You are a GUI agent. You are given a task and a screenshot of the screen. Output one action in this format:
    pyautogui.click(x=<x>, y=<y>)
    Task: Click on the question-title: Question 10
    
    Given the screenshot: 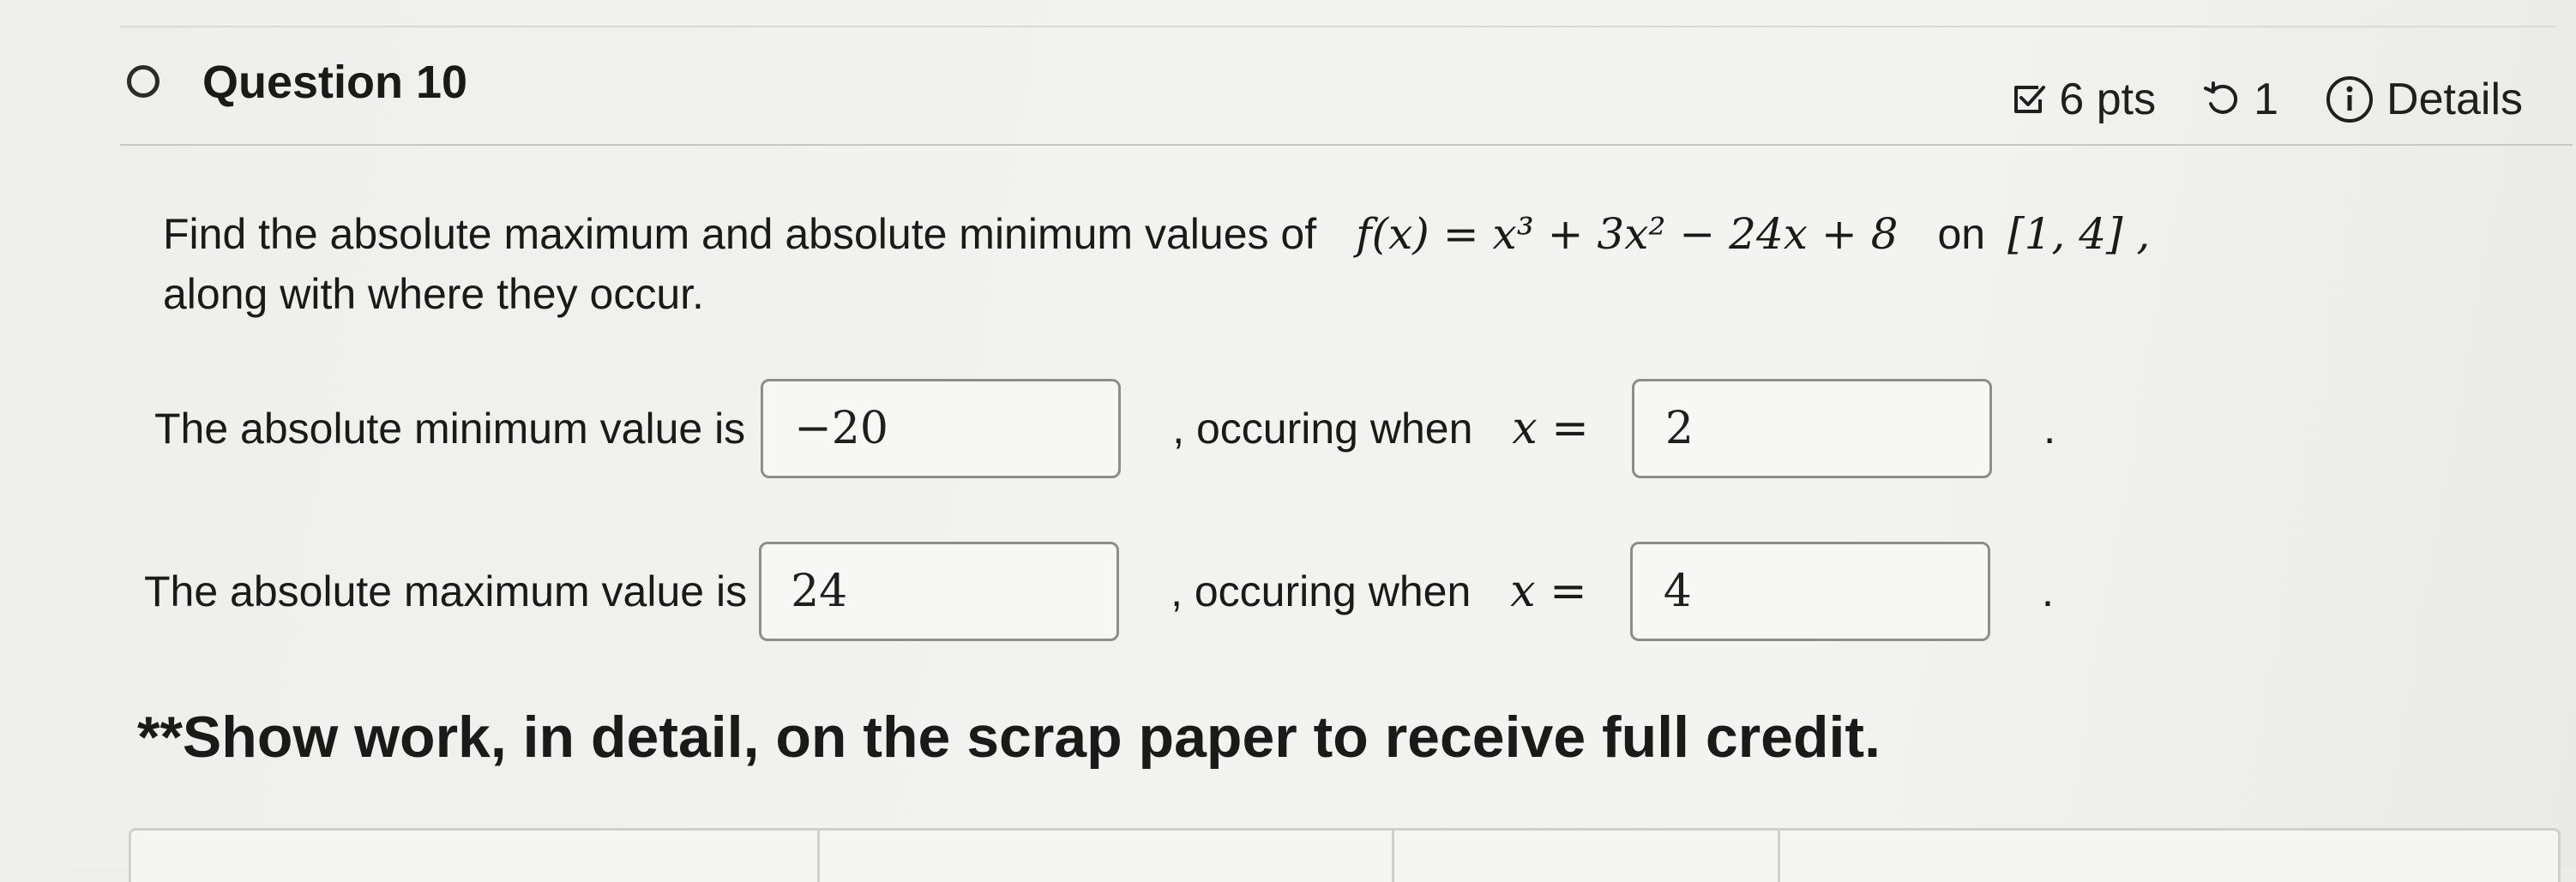 What is the action you would take?
    pyautogui.click(x=335, y=82)
    